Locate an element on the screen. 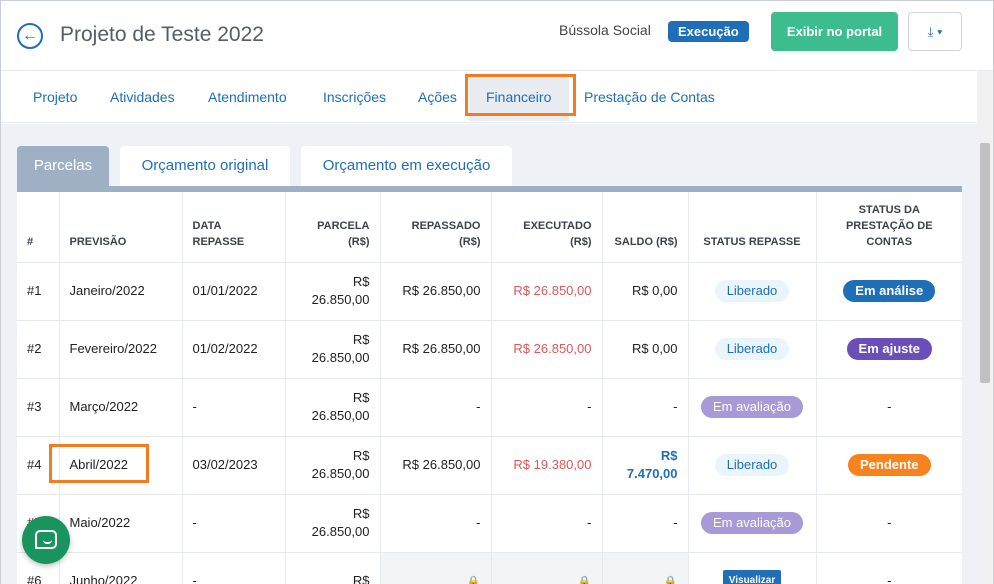 The width and height of the screenshot is (994, 584). row-number: #3 is located at coordinates (38, 407).